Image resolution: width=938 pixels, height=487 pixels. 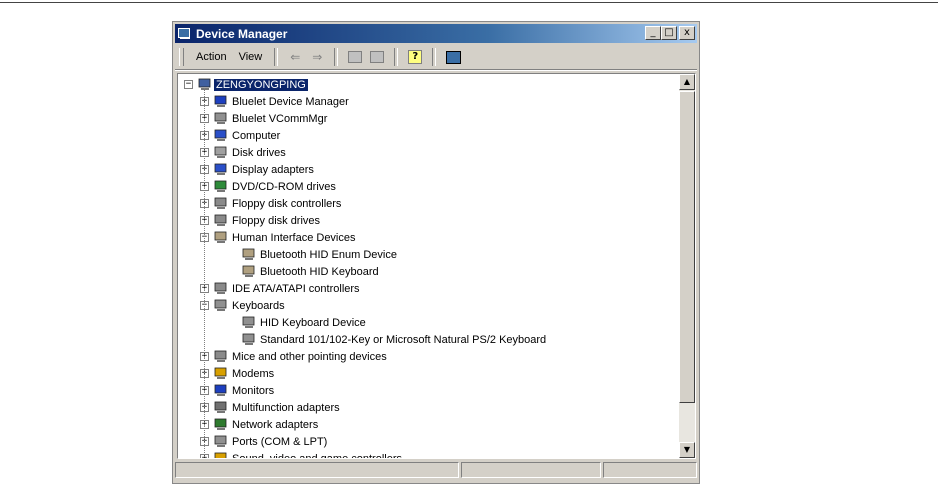 What do you see at coordinates (258, 305) in the screenshot?
I see `tree-item-label: Keyboards` at bounding box center [258, 305].